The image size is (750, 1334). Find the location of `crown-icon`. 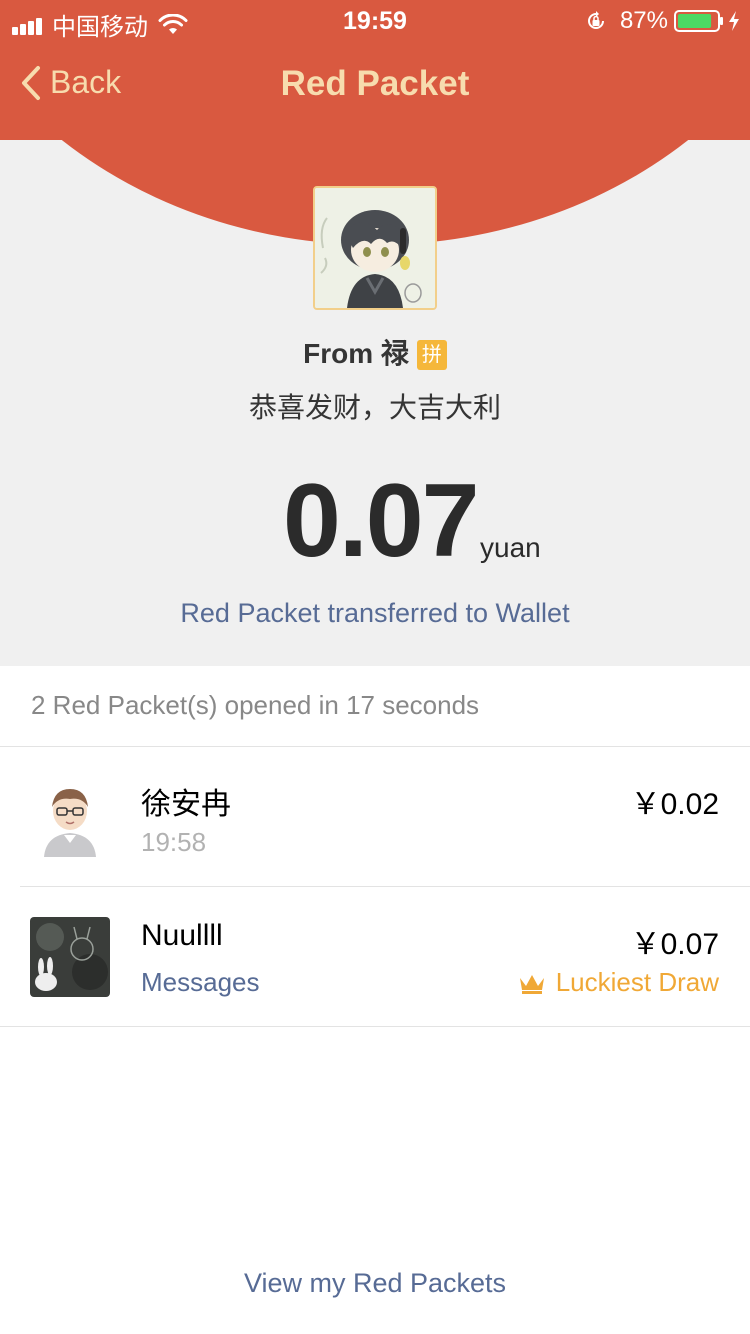

crown-icon is located at coordinates (531, 984).